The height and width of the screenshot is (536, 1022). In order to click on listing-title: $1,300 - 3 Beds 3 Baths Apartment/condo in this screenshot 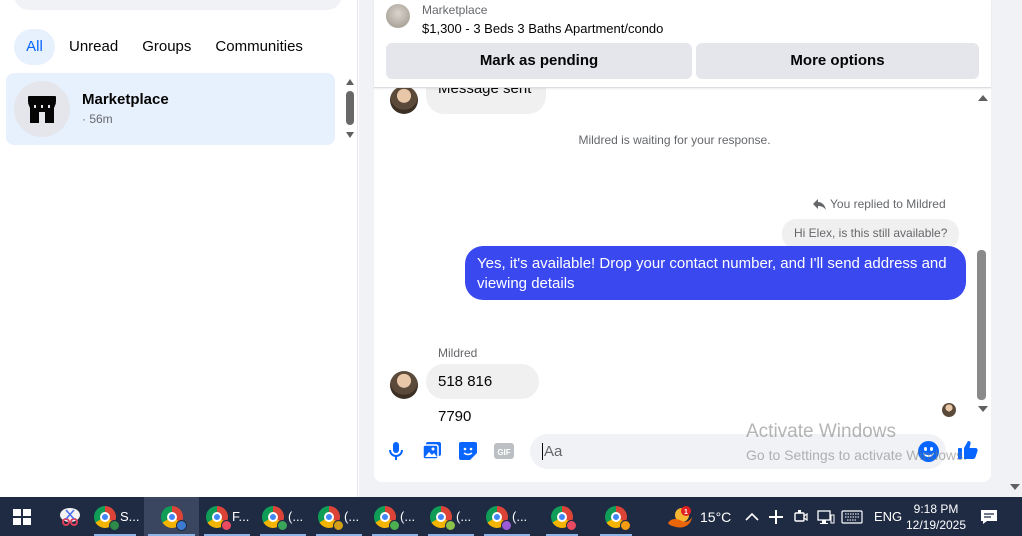, I will do `click(542, 28)`.